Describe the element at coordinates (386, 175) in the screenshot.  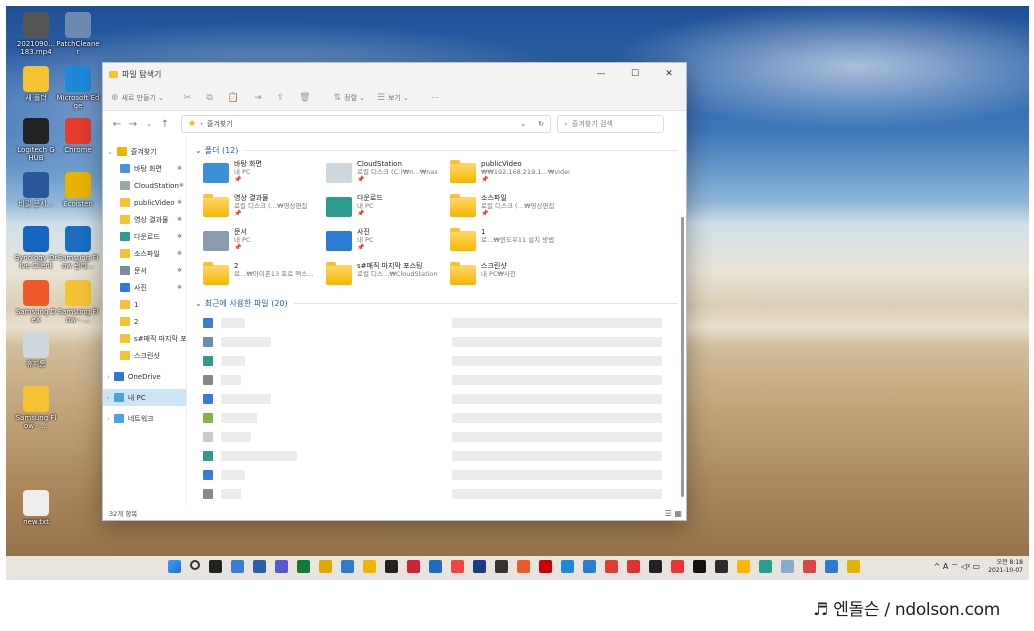
I see `folder-tile: CloudStation 로컬 디스크 (C:)₩n…₩nas 📌` at that location.